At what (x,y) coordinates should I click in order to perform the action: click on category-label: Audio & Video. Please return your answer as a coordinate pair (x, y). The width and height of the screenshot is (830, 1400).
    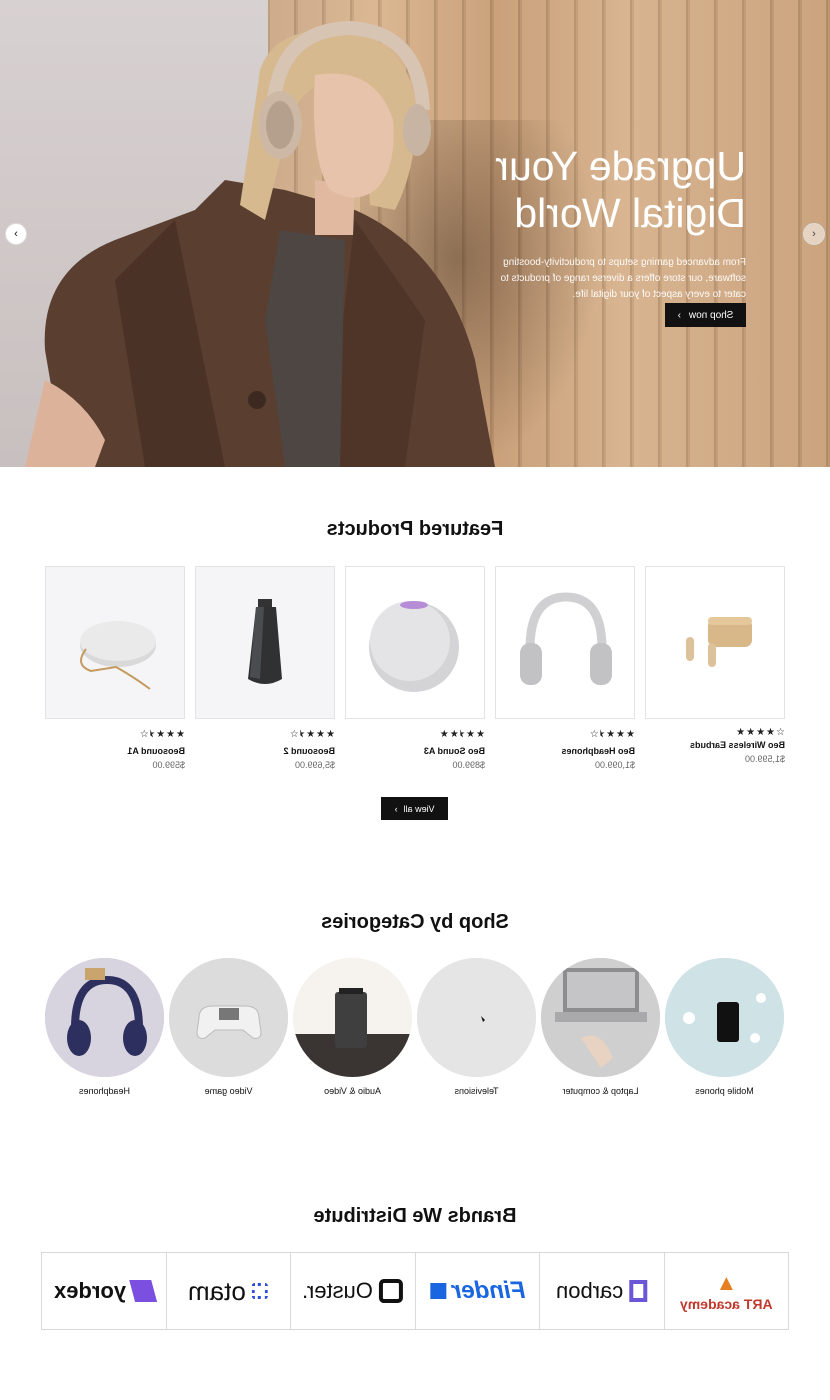
    Looking at the image, I should click on (352, 1091).